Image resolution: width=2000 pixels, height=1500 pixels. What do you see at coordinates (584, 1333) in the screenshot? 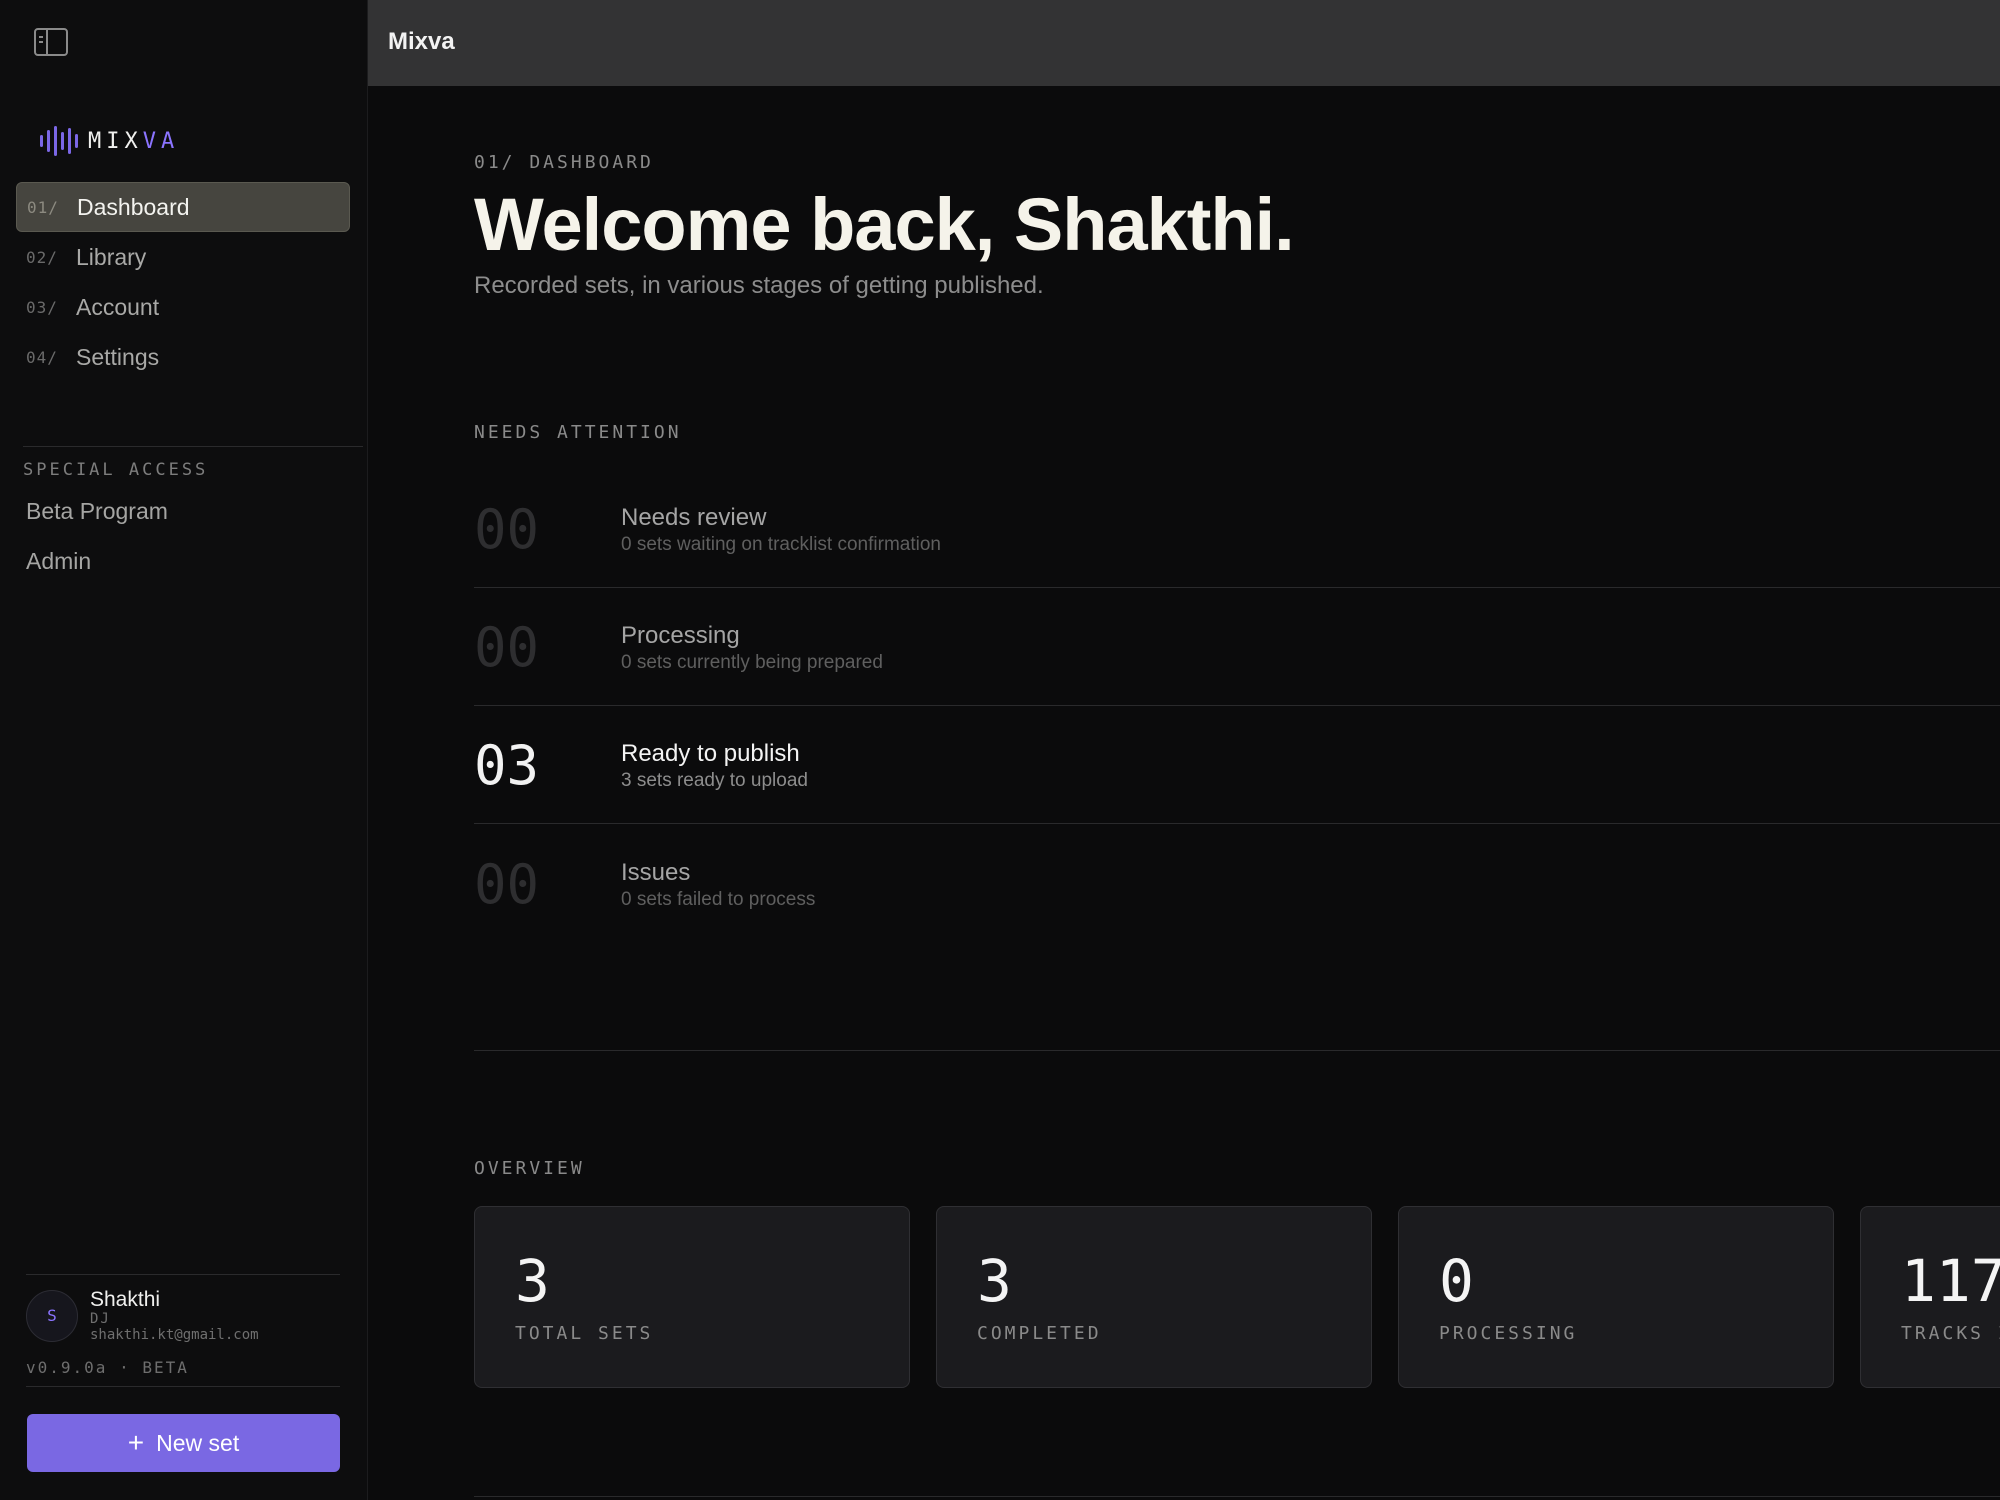
I see `stat-label: TOTAL SETS` at bounding box center [584, 1333].